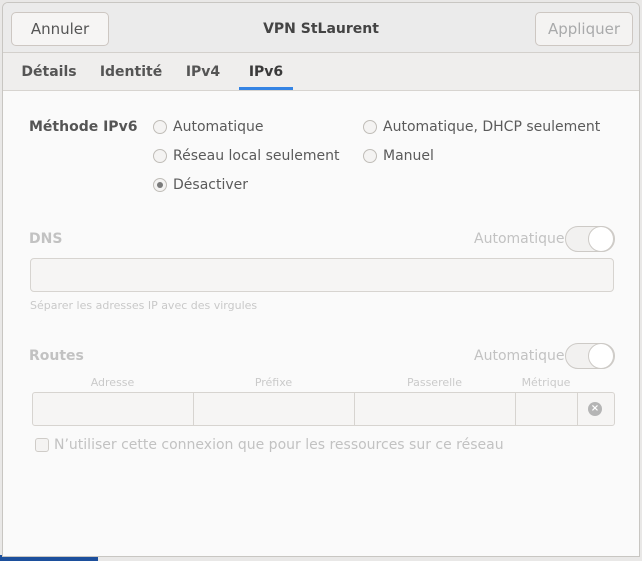 The height and width of the screenshot is (561, 642). Describe the element at coordinates (160, 127) in the screenshot. I see `radio-automatic` at that location.